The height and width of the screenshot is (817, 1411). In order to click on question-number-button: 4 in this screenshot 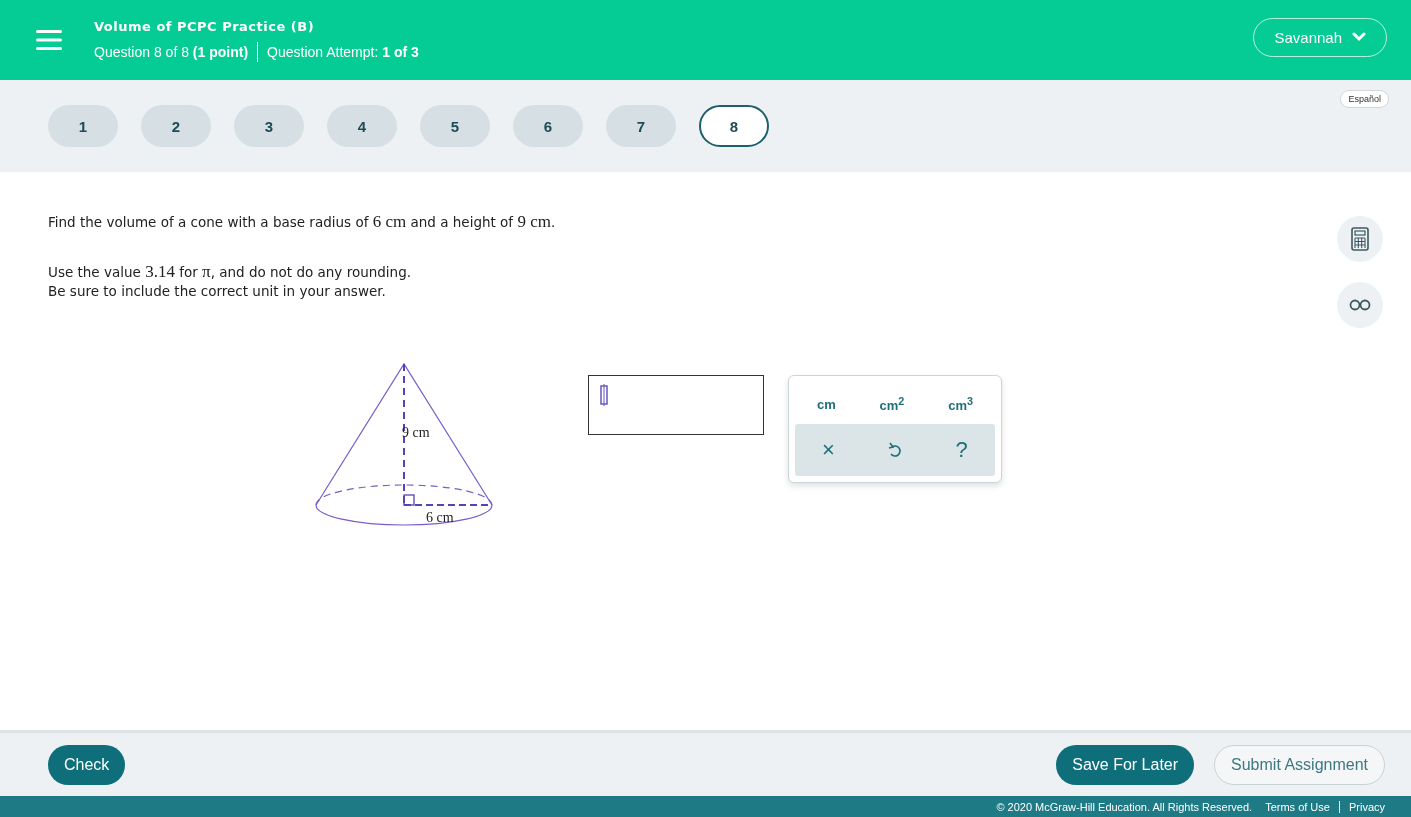, I will do `click(362, 126)`.